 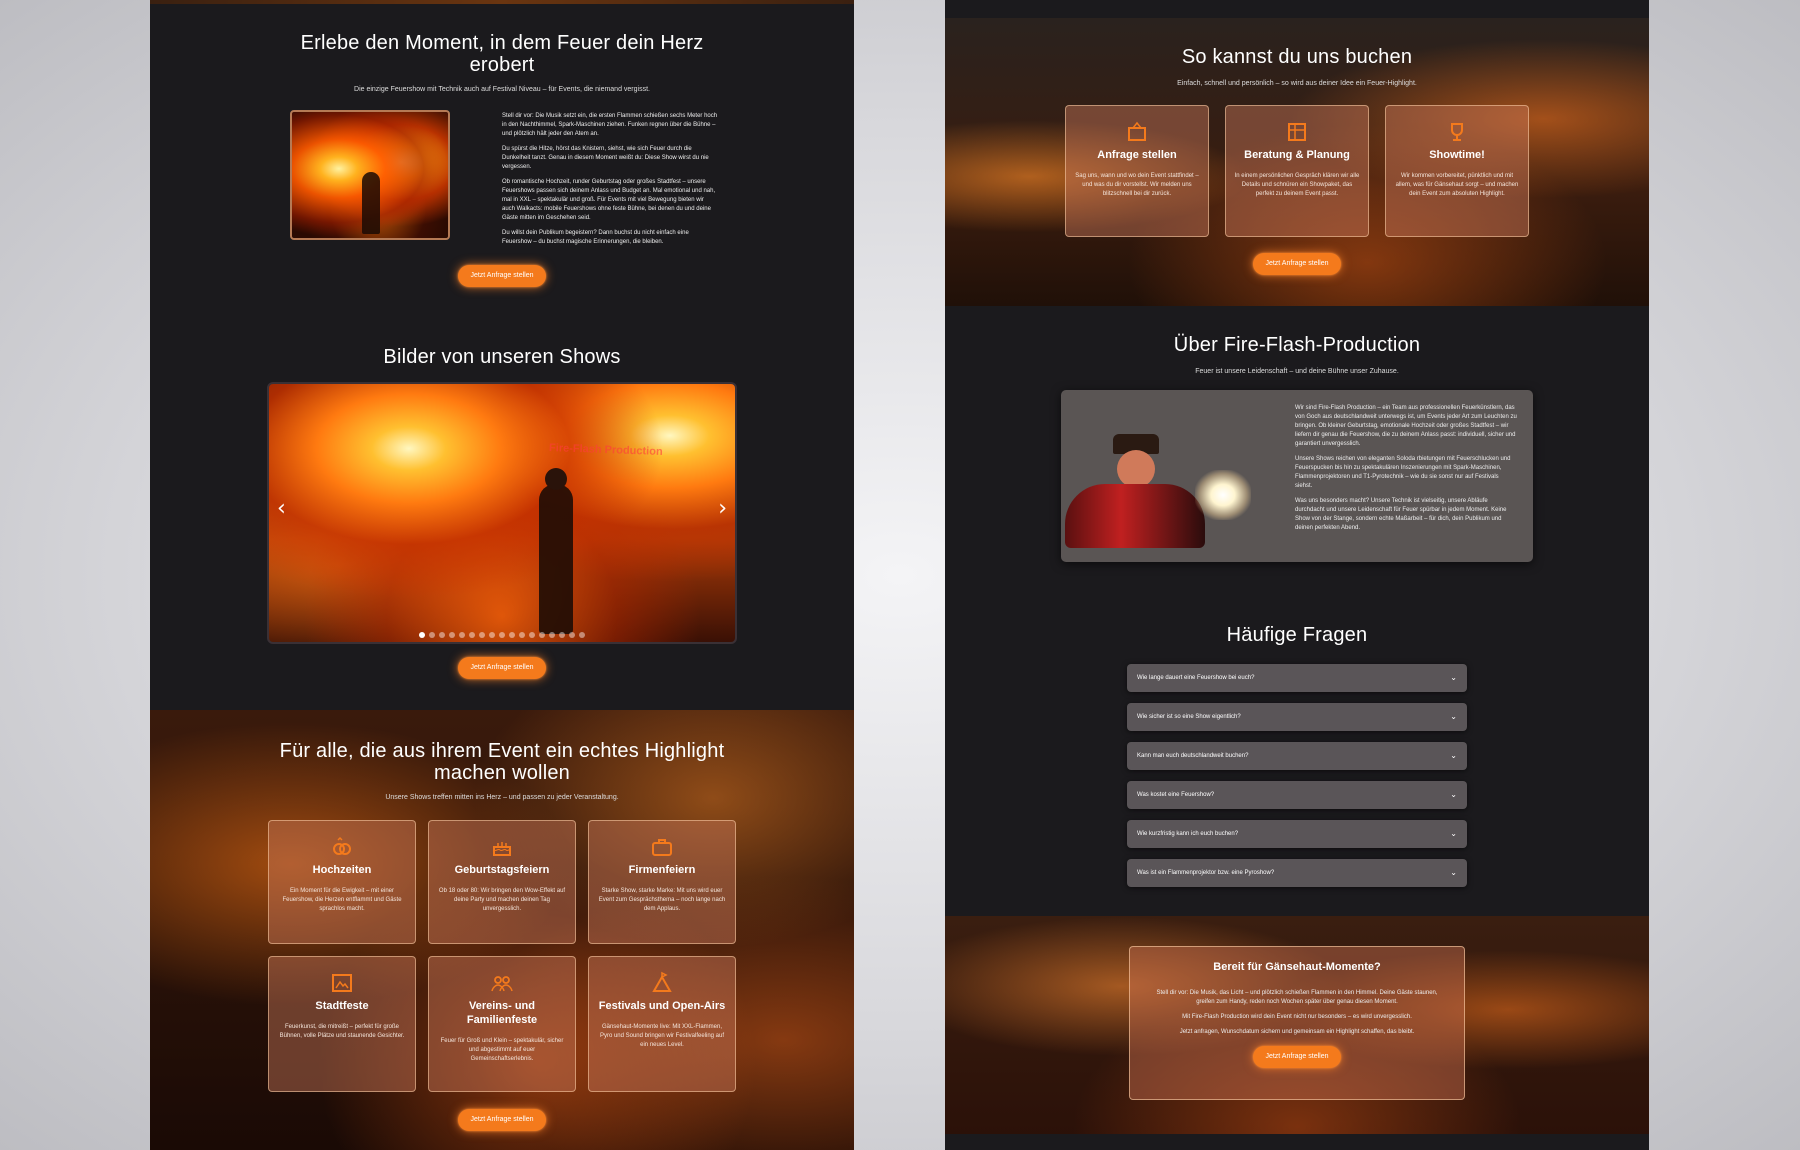 What do you see at coordinates (1135, 516) in the screenshot?
I see `performer-body` at bounding box center [1135, 516].